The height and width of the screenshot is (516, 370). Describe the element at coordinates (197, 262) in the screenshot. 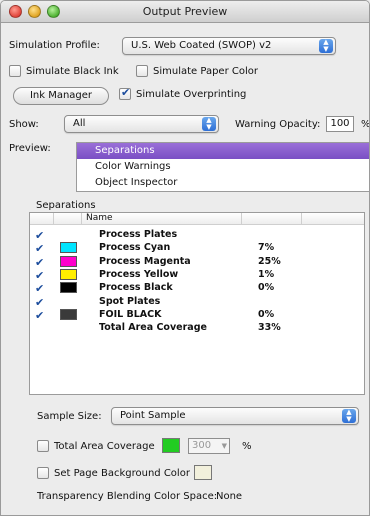

I see `separation-row: ✔ Process Magenta 25%` at that location.